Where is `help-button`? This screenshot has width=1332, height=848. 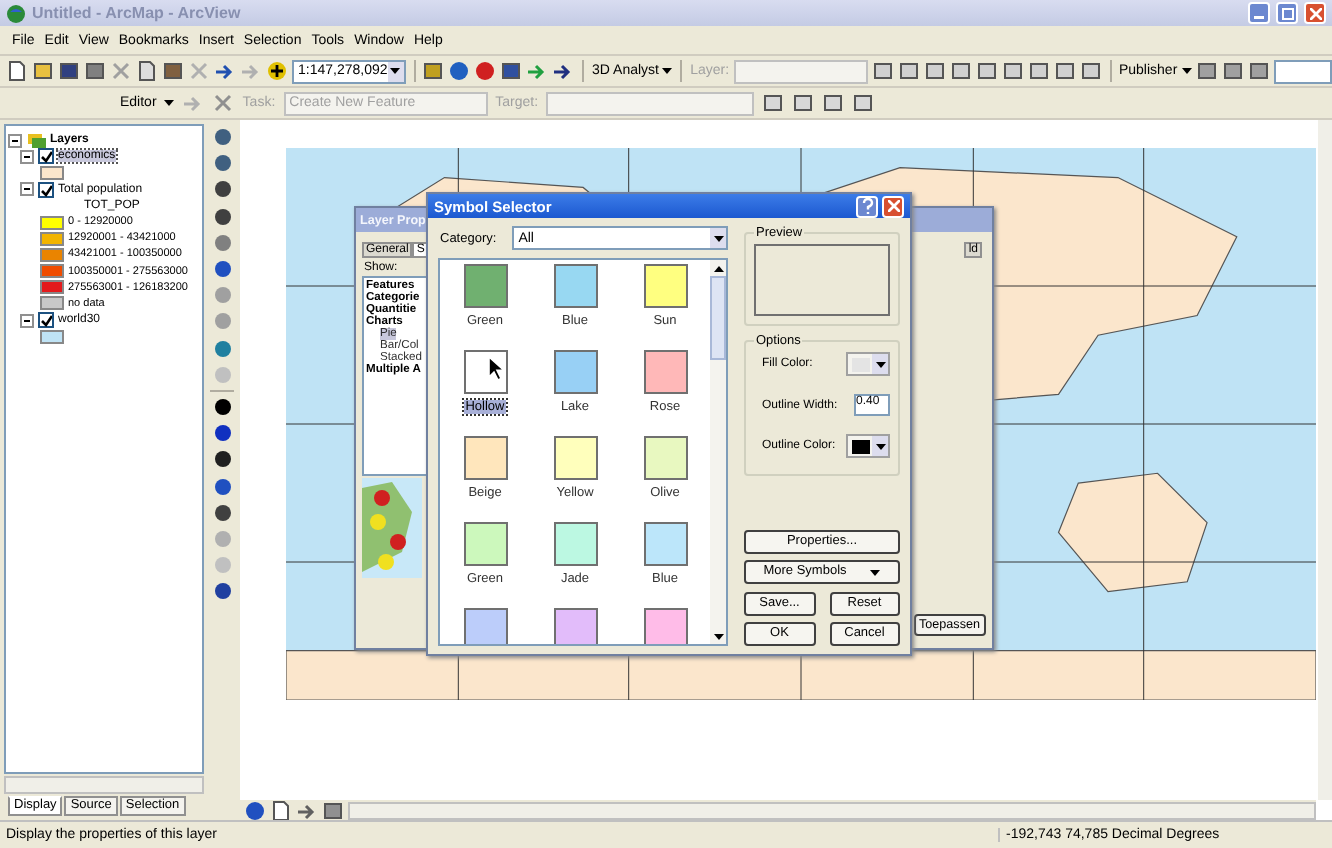 help-button is located at coordinates (867, 206).